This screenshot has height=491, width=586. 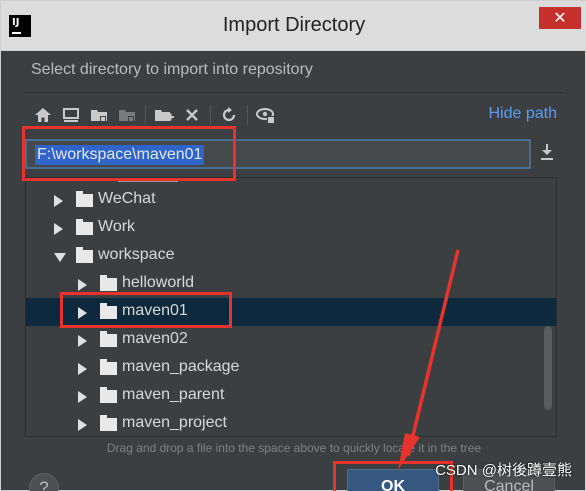 I want to click on tree-item-label: workspace, so click(x=136, y=254).